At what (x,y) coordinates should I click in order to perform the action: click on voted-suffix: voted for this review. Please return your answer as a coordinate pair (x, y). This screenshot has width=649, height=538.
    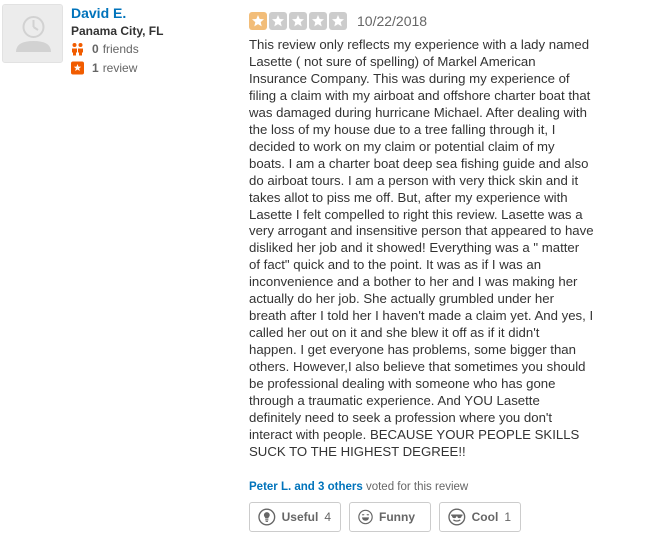
    Looking at the image, I should click on (415, 487).